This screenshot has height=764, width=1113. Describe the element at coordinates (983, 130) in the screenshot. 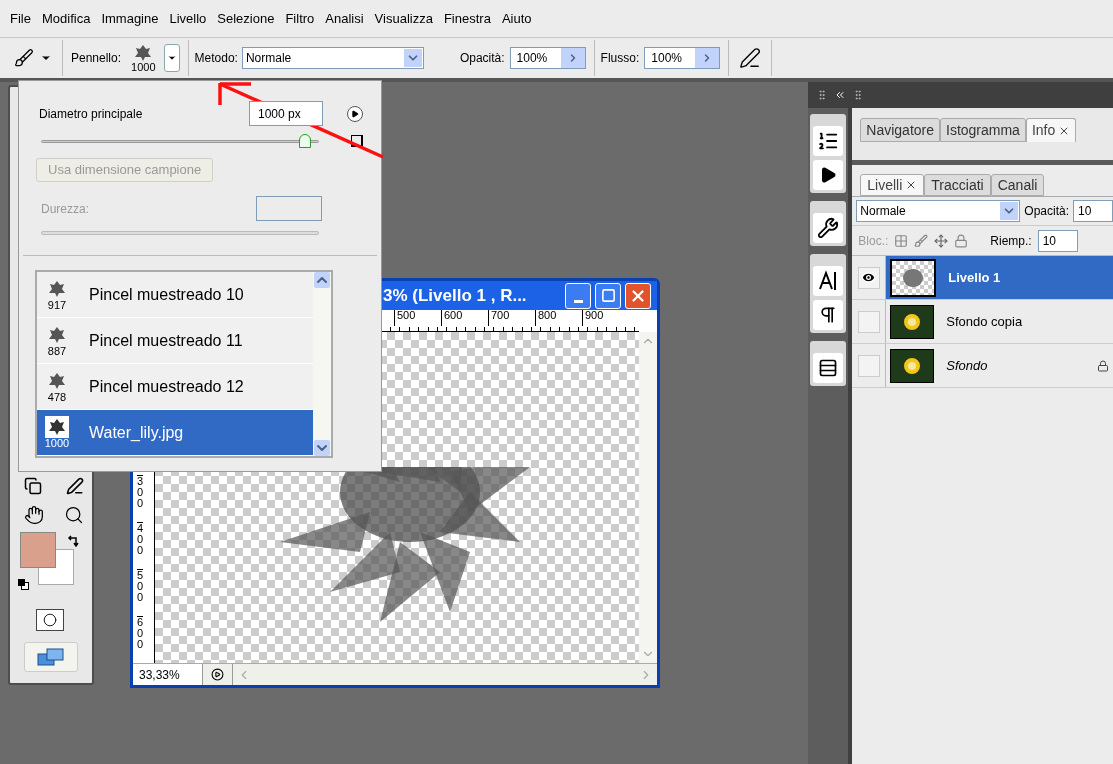

I see `panel-tab: Istogramma` at that location.